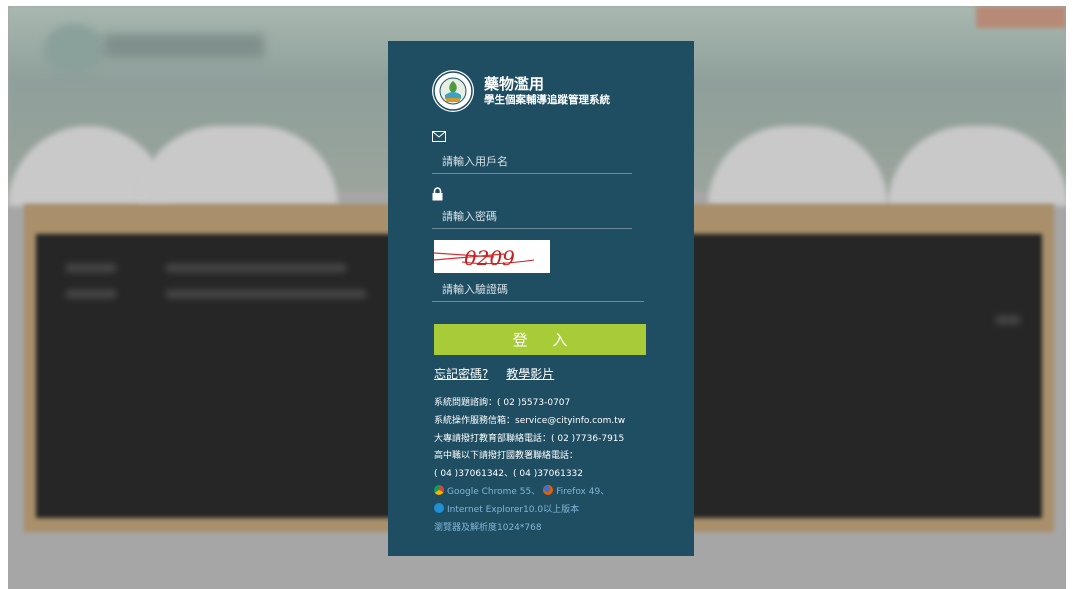 The height and width of the screenshot is (589, 1073). Describe the element at coordinates (461, 374) in the screenshot. I see `forgot-password-link: 忘記密碼?` at that location.